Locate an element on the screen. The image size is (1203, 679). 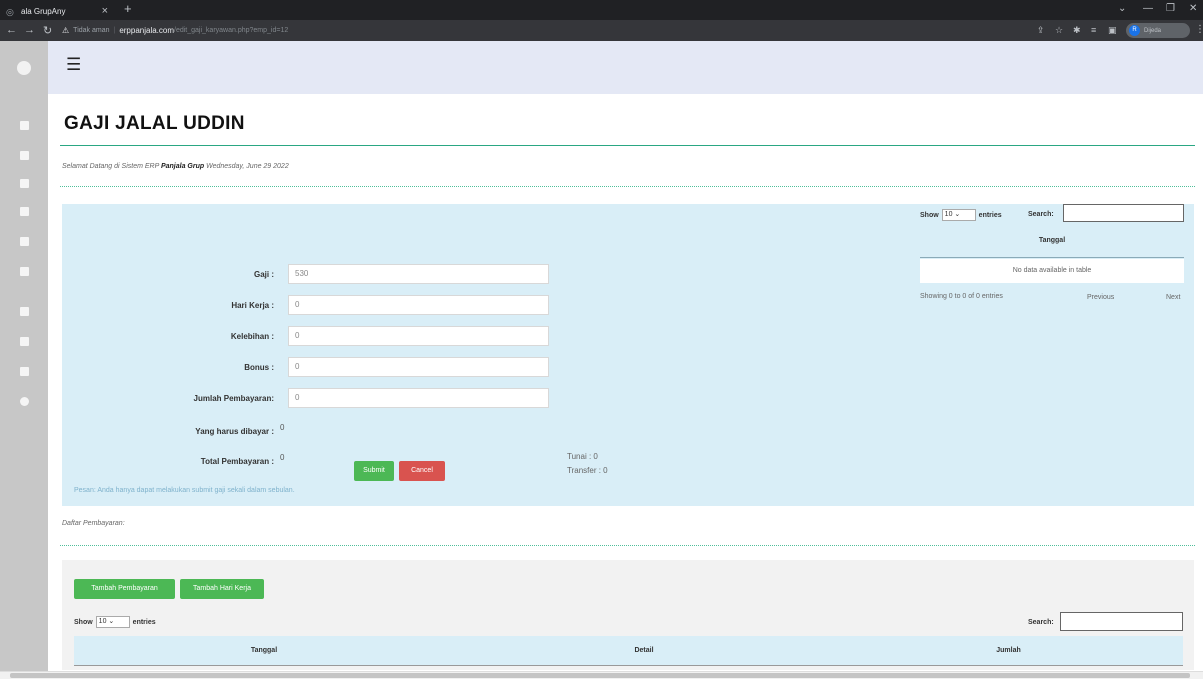
welcome-prefix: Selamat Datang di Sistem ERP is located at coordinates (111, 166).